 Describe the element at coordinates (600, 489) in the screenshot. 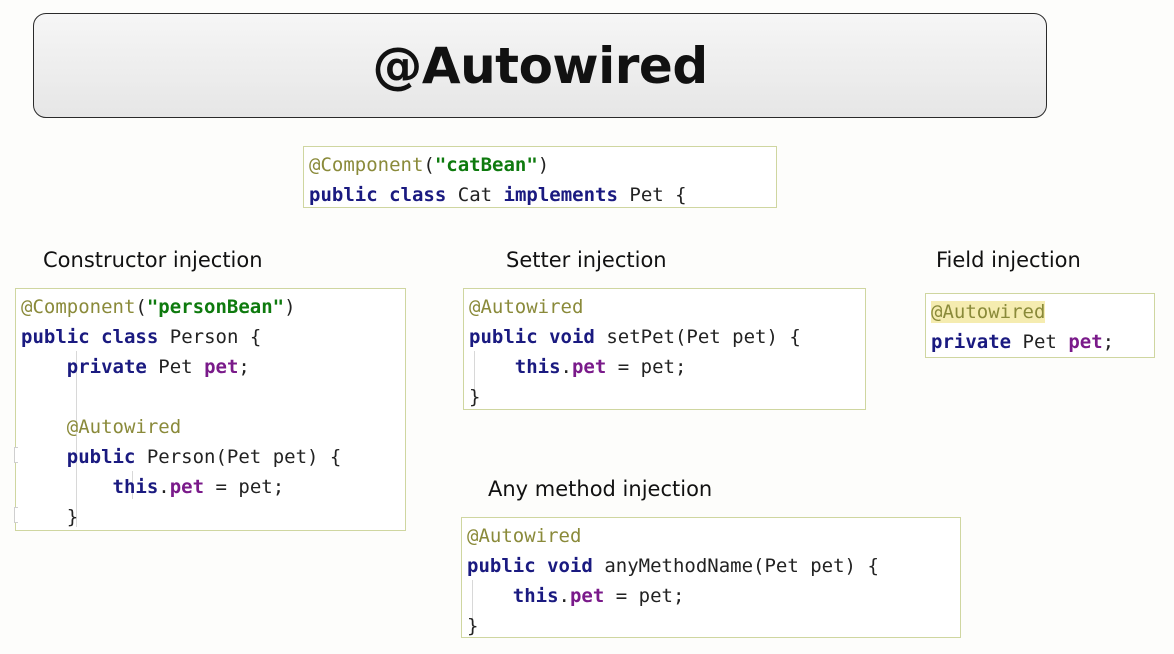

I see `any-method-injection-label: Any method injection` at that location.